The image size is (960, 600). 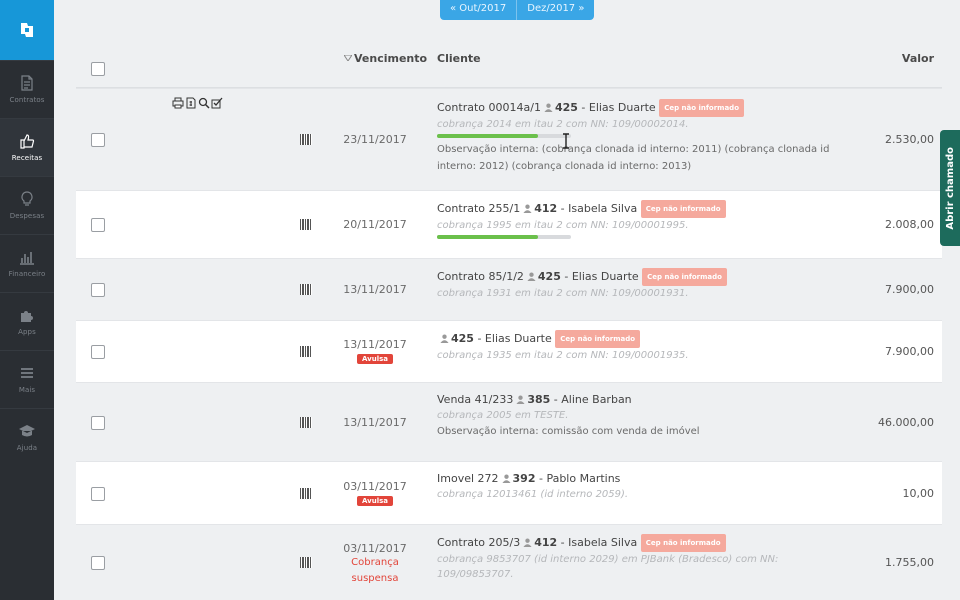 I want to click on next-month-button: Dez/2017 », so click(x=555, y=10).